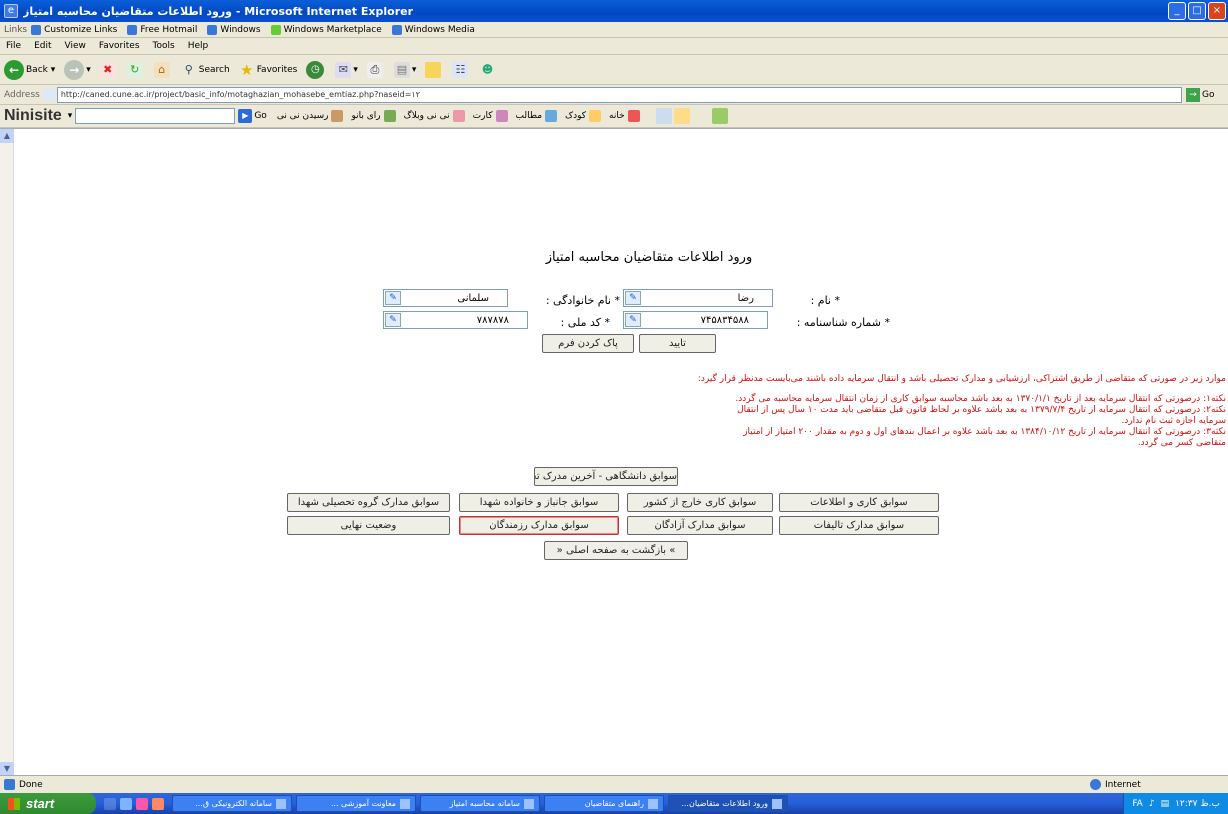 Image resolution: width=1228 pixels, height=814 pixels. What do you see at coordinates (7, 452) in the screenshot?
I see `vertical-scrollbar: ▲ ▼` at bounding box center [7, 452].